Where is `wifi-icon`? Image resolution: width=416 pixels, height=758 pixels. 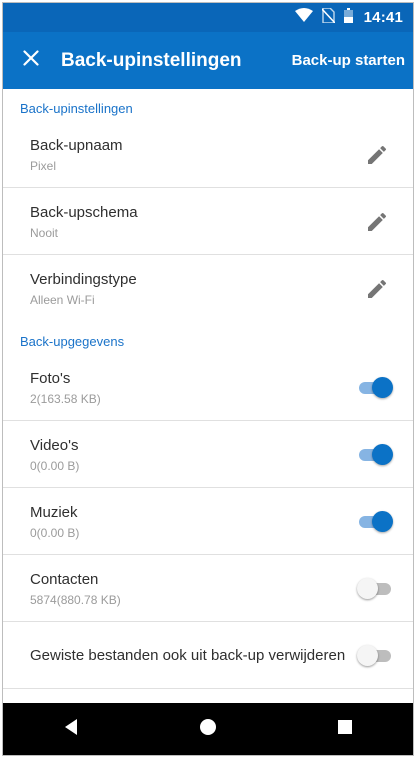 wifi-icon is located at coordinates (303, 17).